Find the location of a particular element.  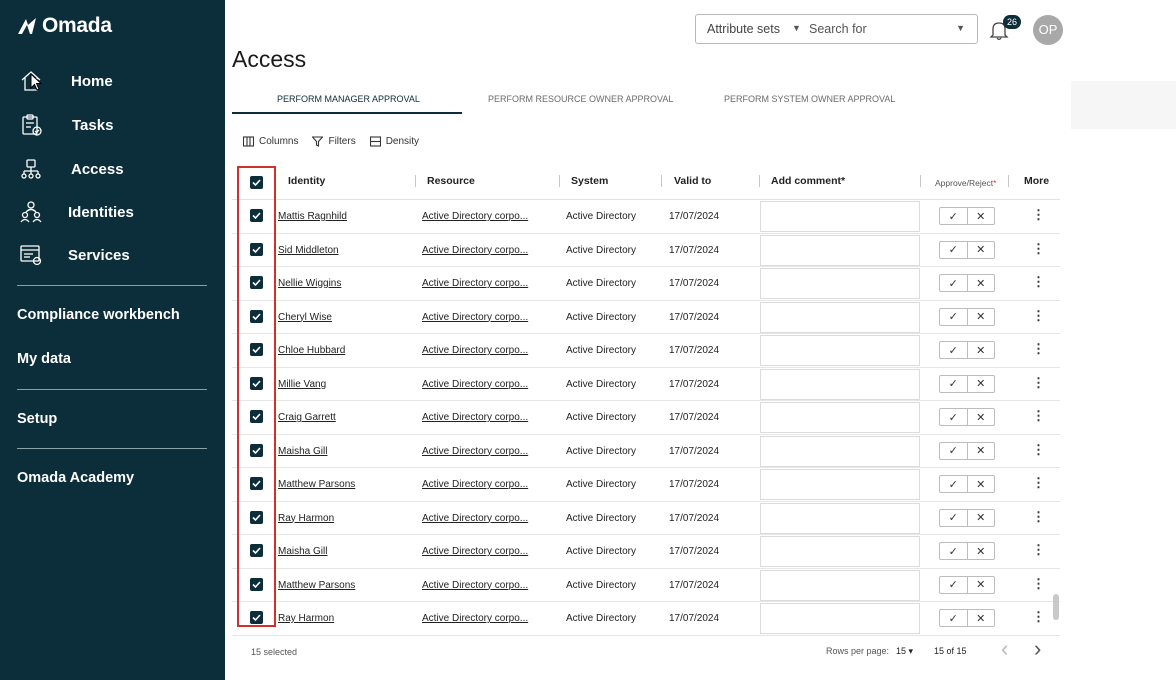

identity-link: Sid Middleton is located at coordinates (308, 250).